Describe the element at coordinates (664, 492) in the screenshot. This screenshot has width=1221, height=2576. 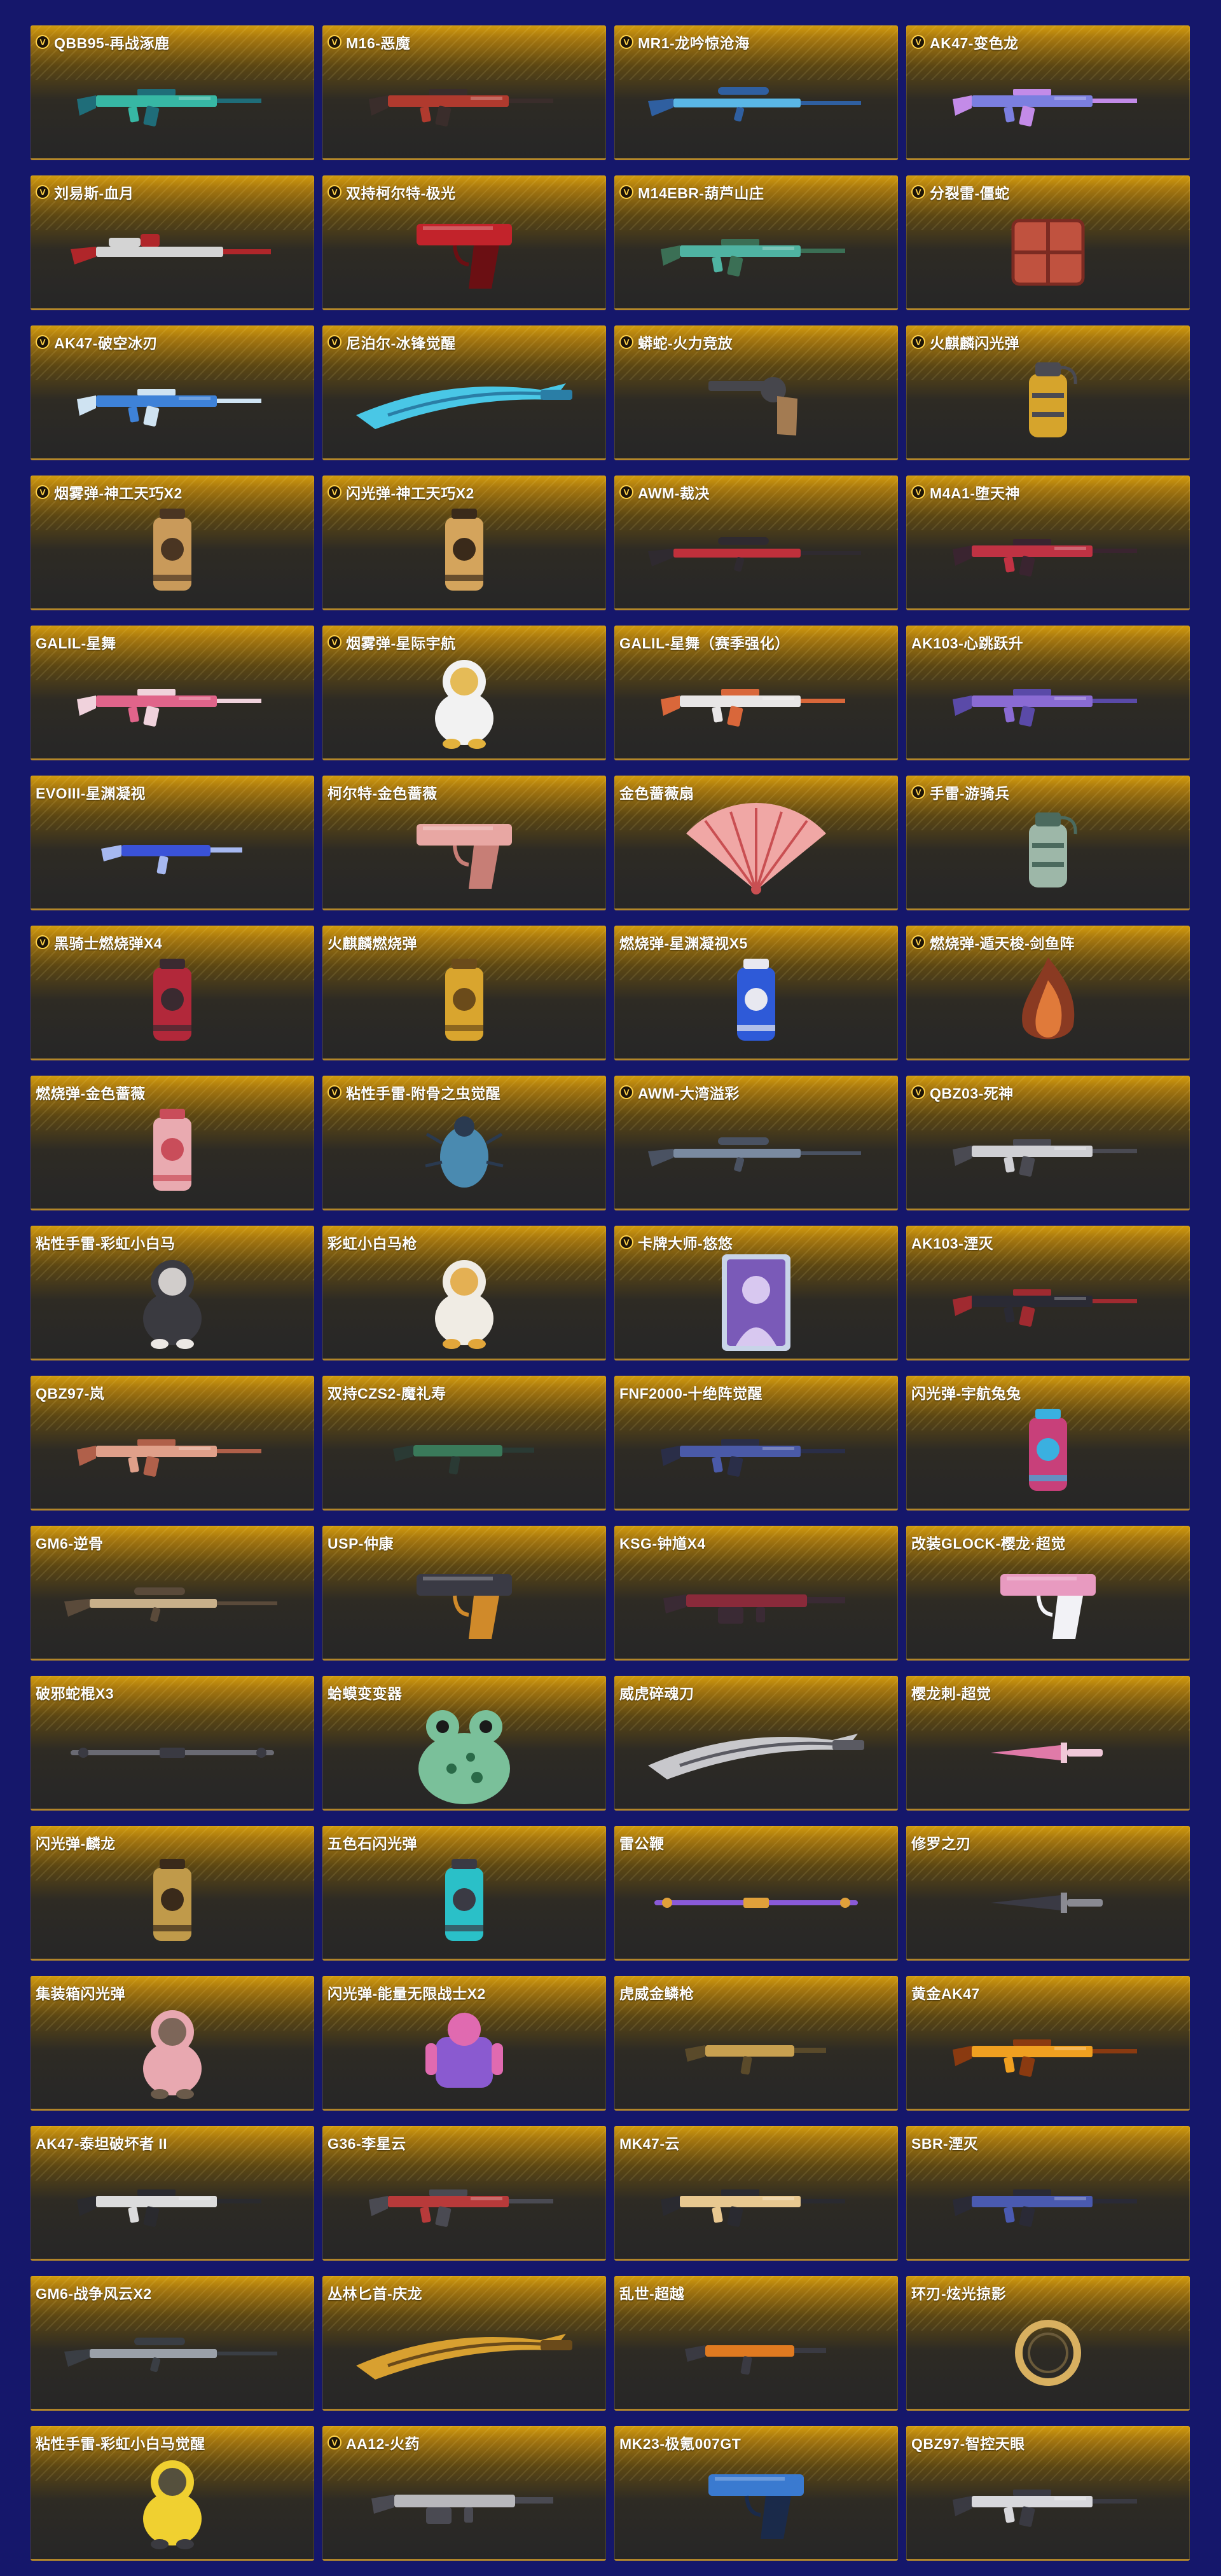
I see `card-header: V AWM-裁决` at that location.